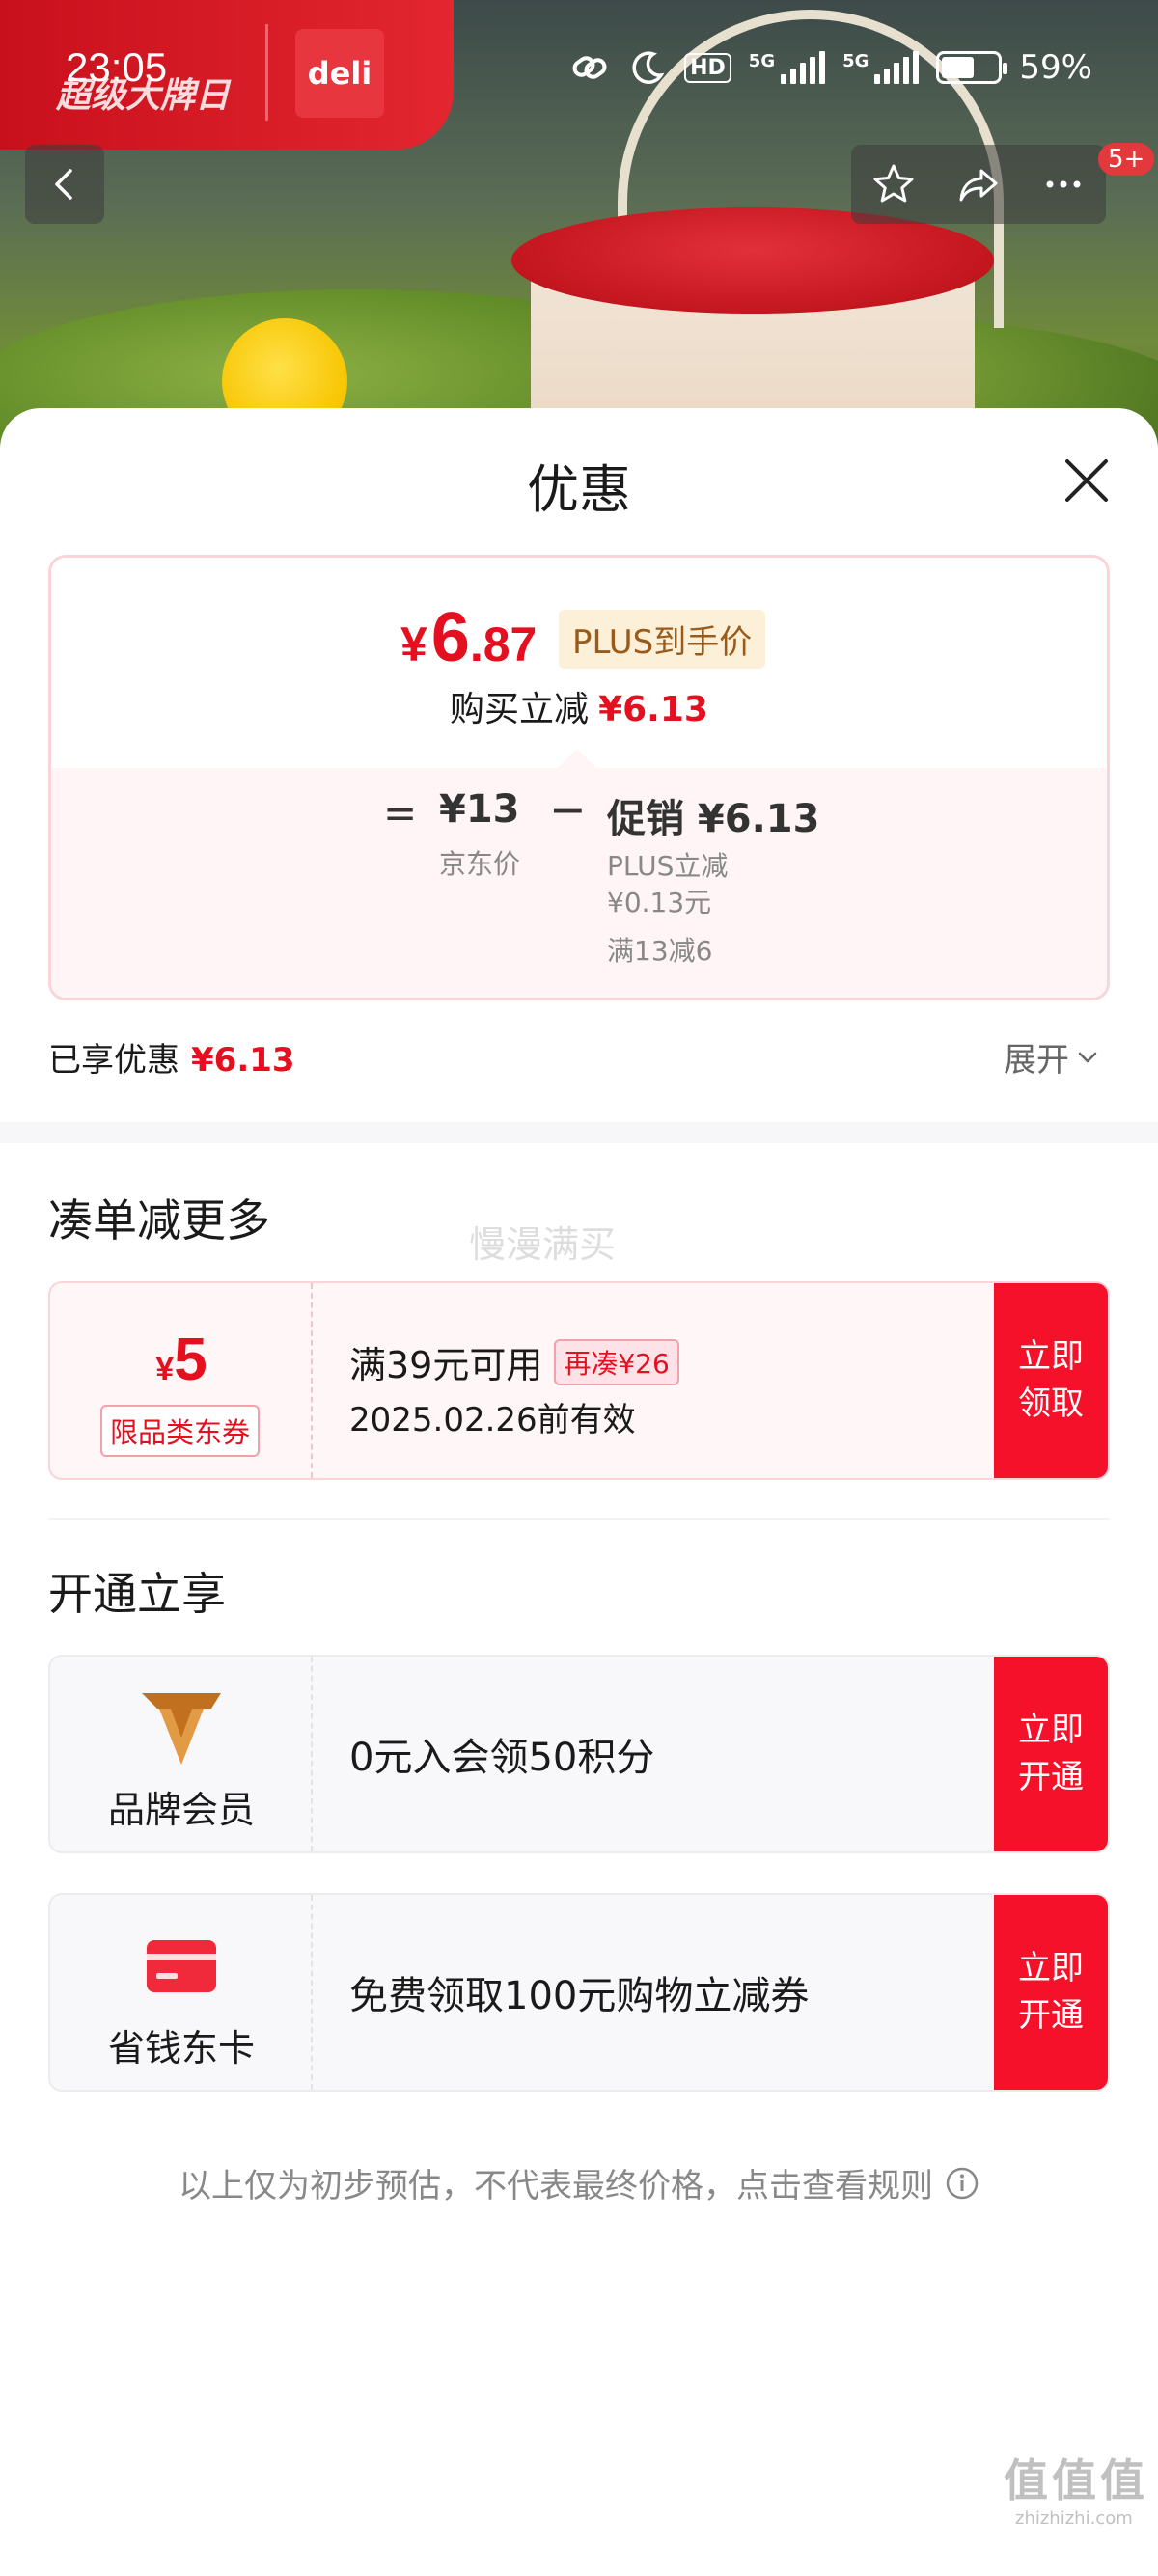  I want to click on claim-coupon-button: 立即 领取, so click(1051, 1381).